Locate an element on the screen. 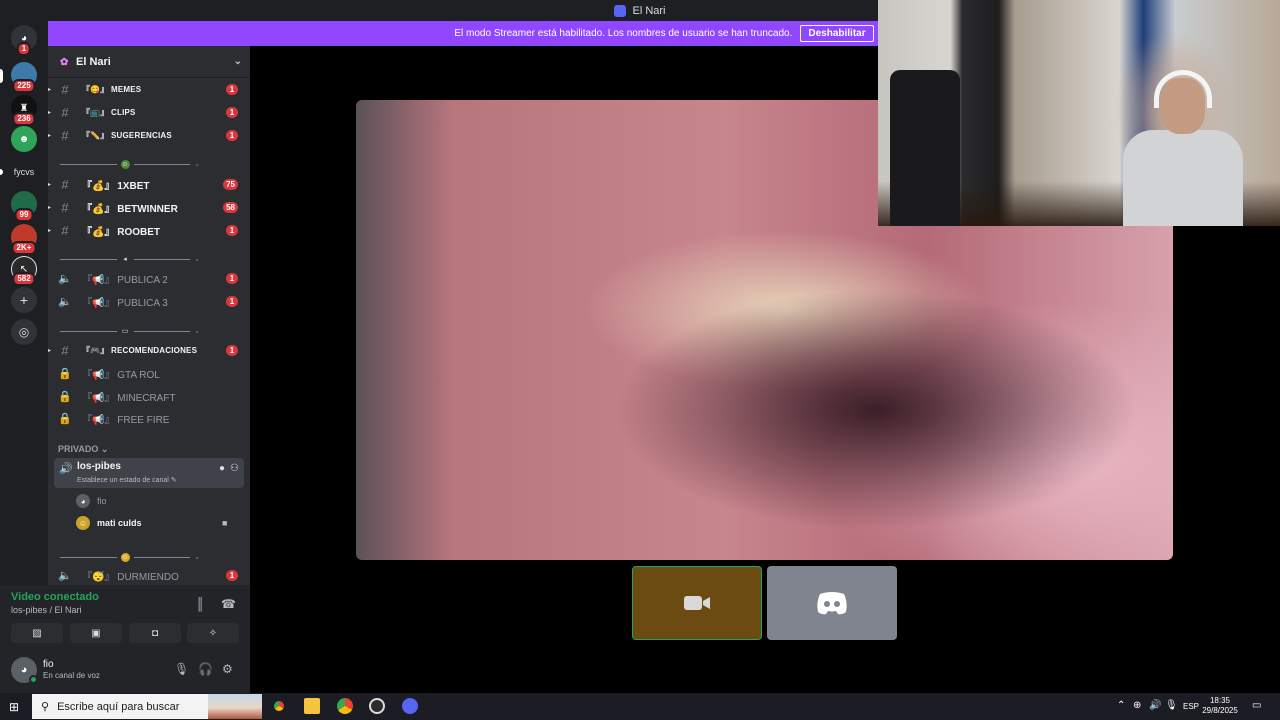  speaker-icon: 🔈 is located at coordinates (65, 575).